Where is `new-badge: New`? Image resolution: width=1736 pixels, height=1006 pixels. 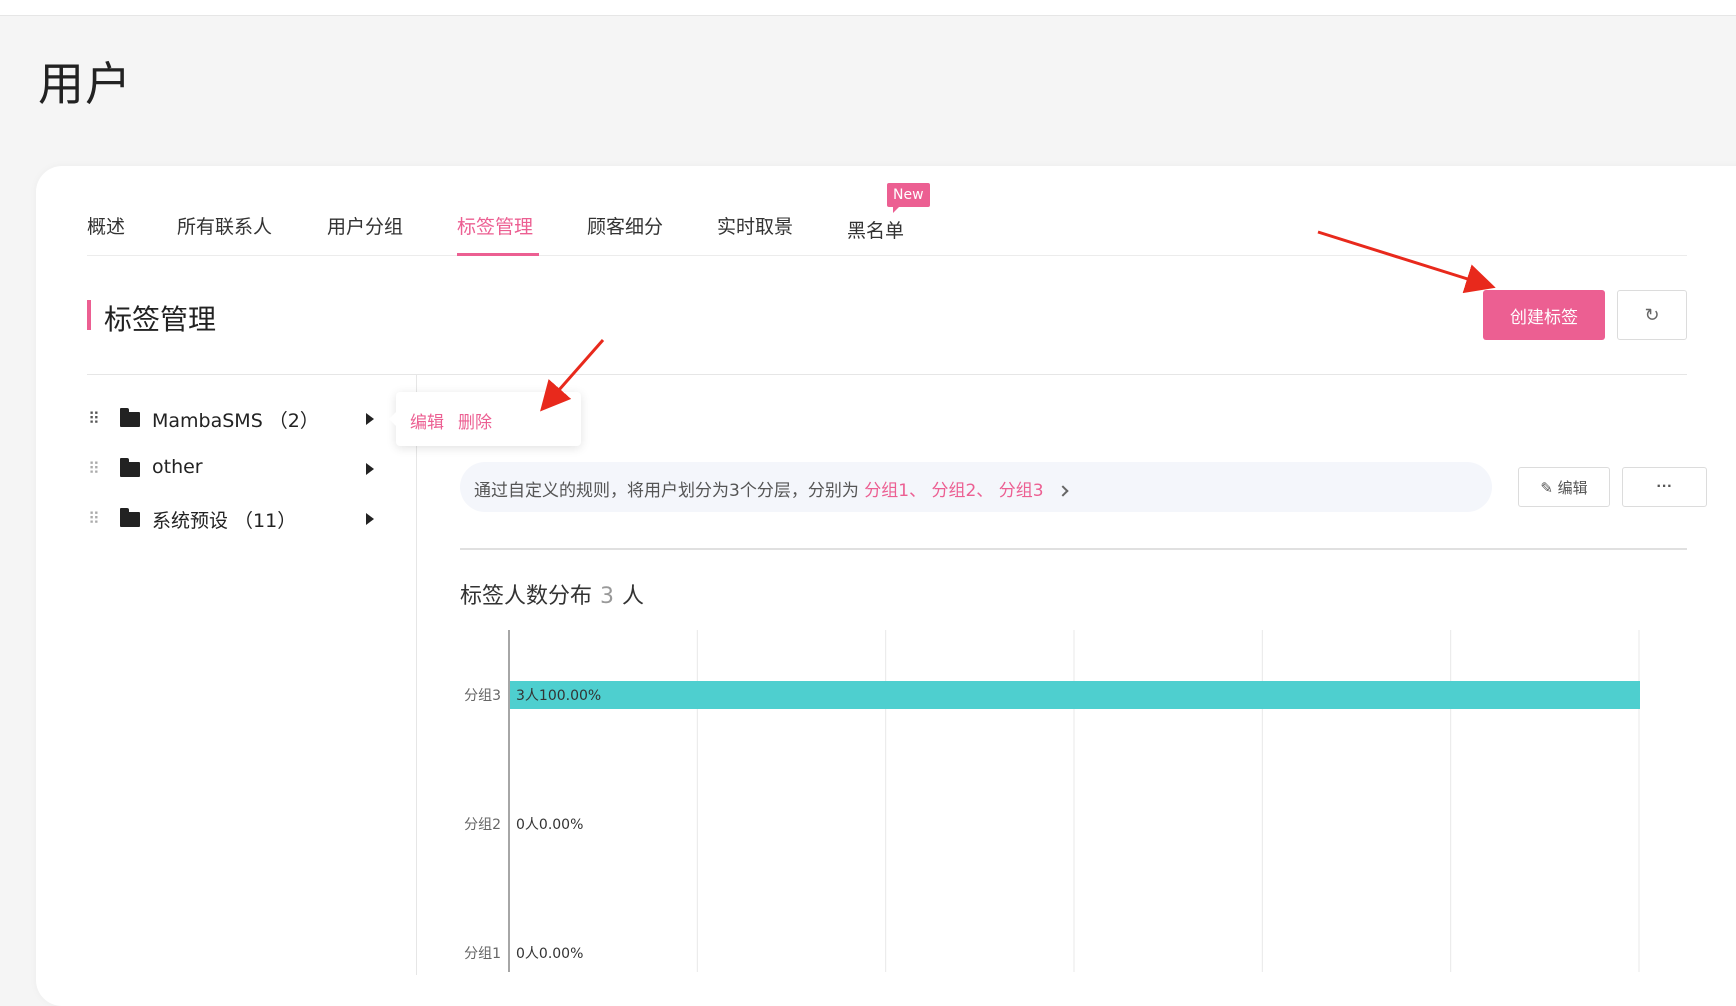 new-badge: New is located at coordinates (908, 198).